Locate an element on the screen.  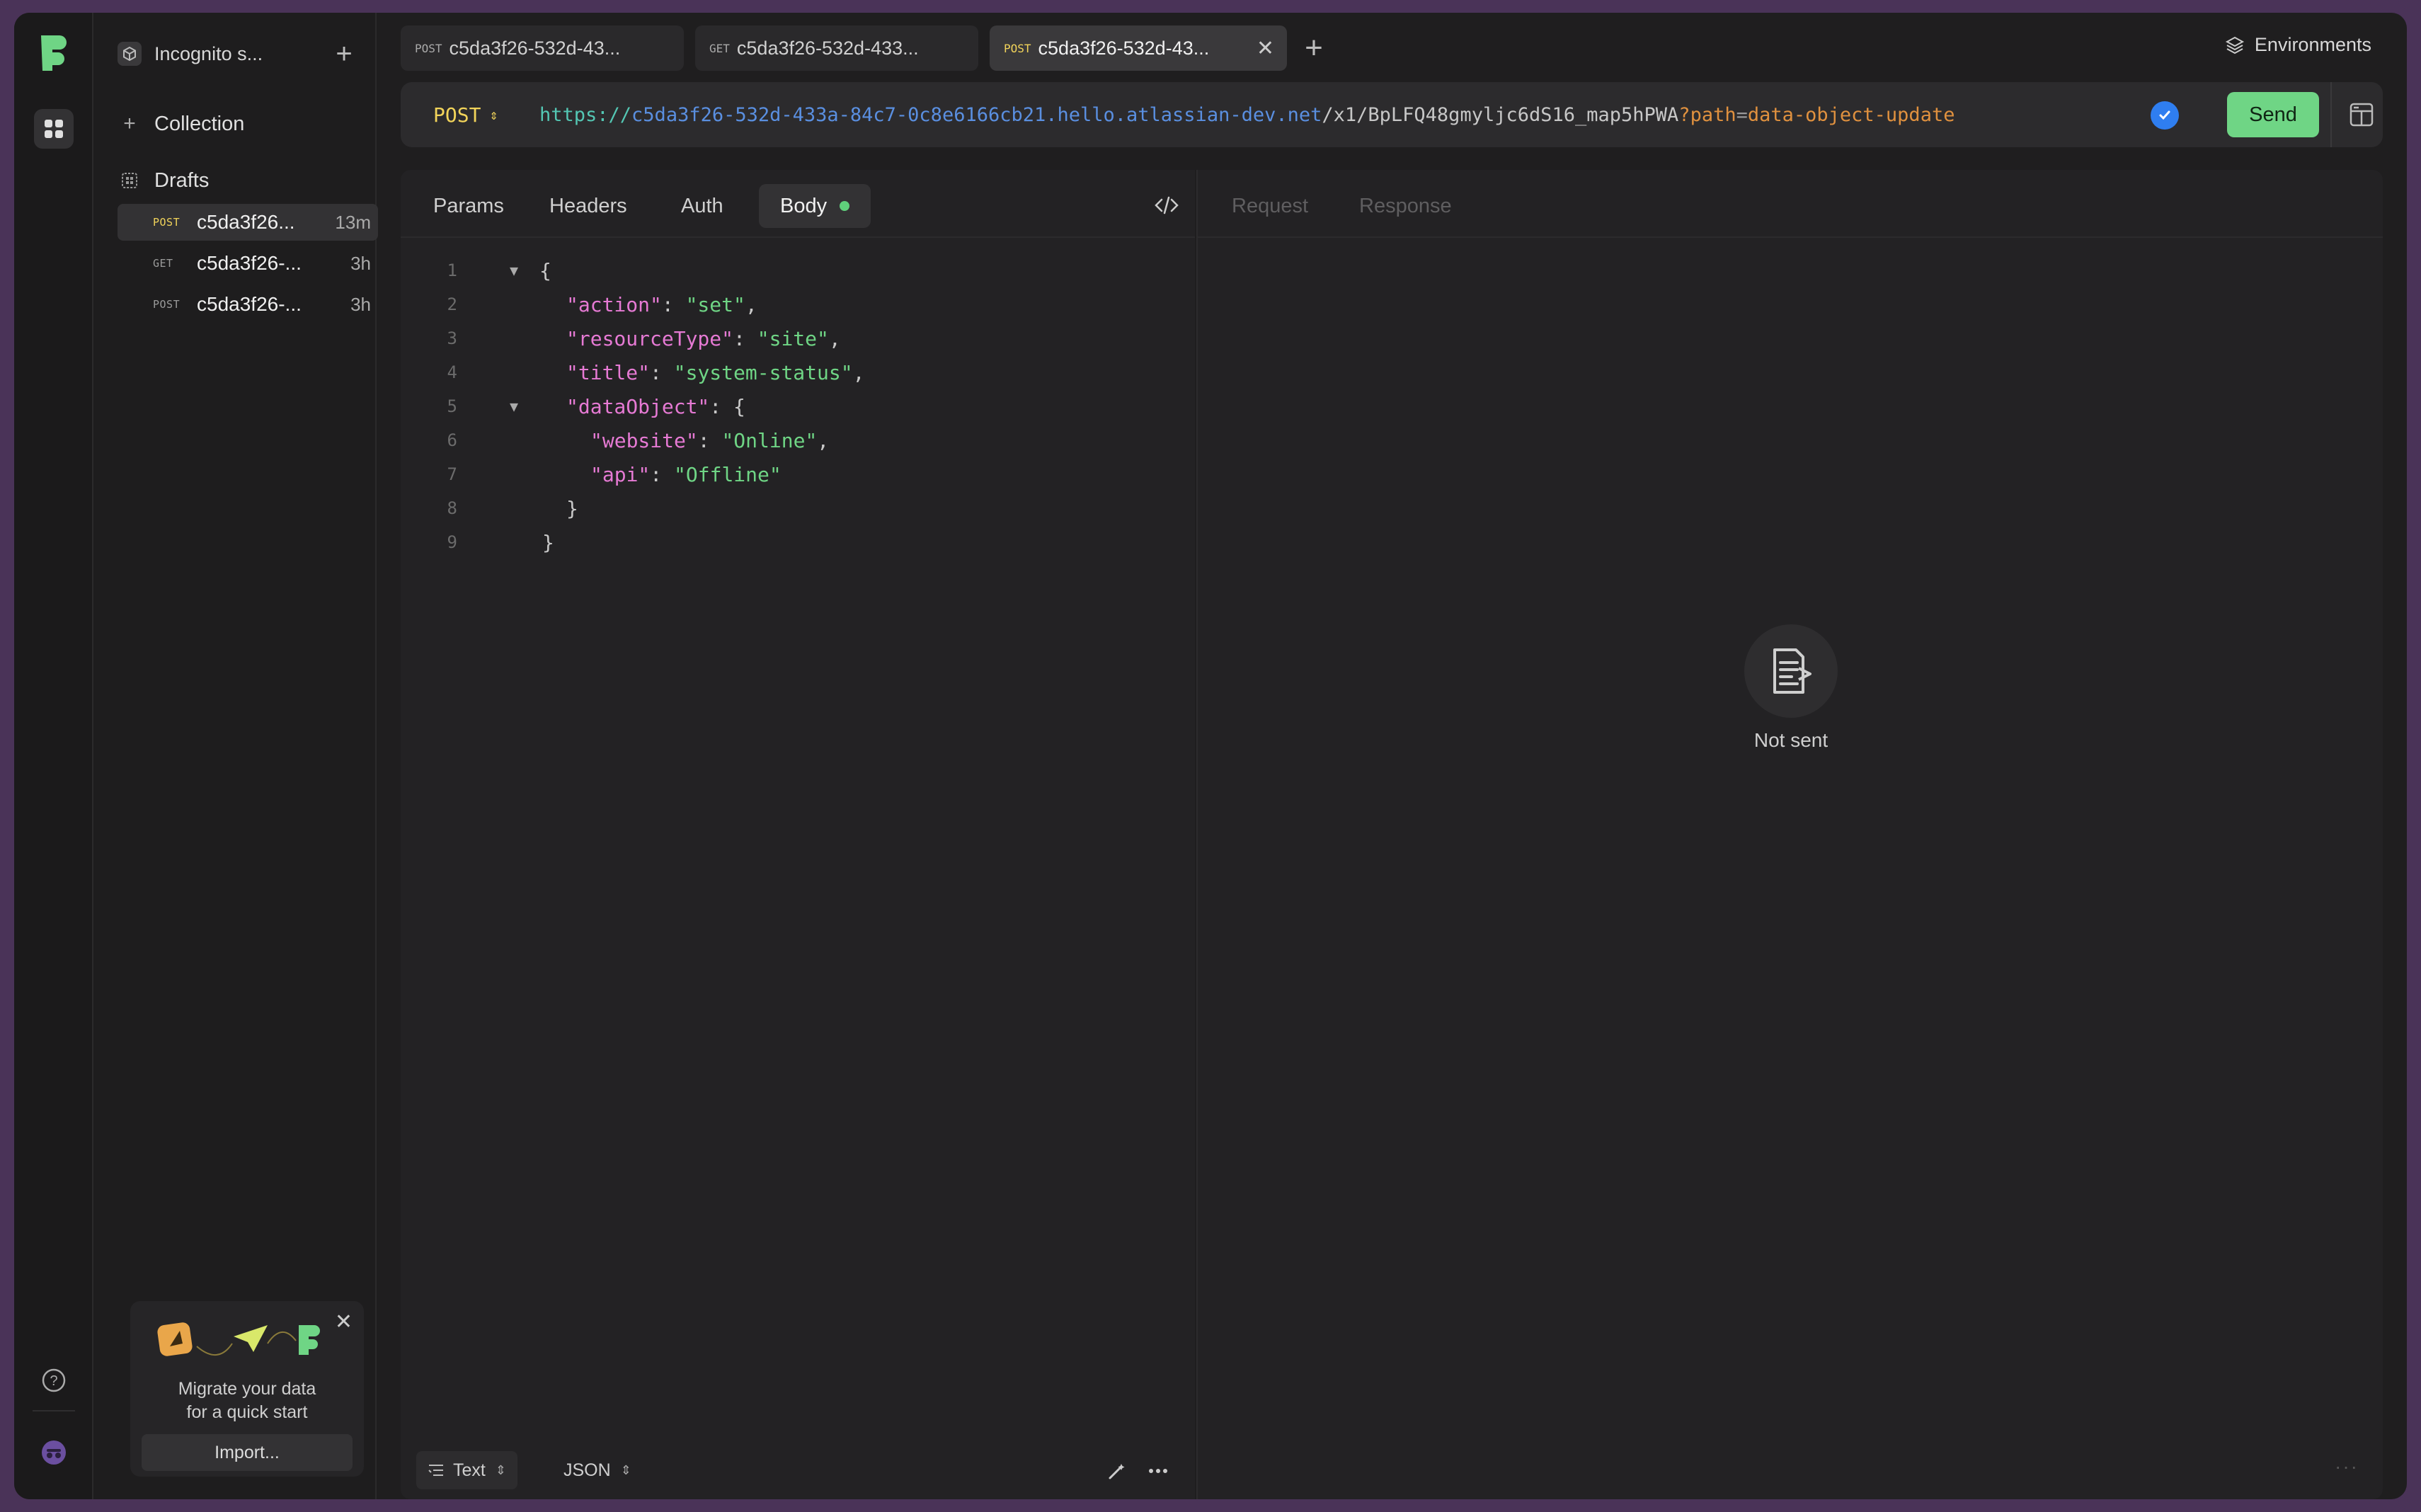
incognito-avatar-icon is located at coordinates (54, 1453).